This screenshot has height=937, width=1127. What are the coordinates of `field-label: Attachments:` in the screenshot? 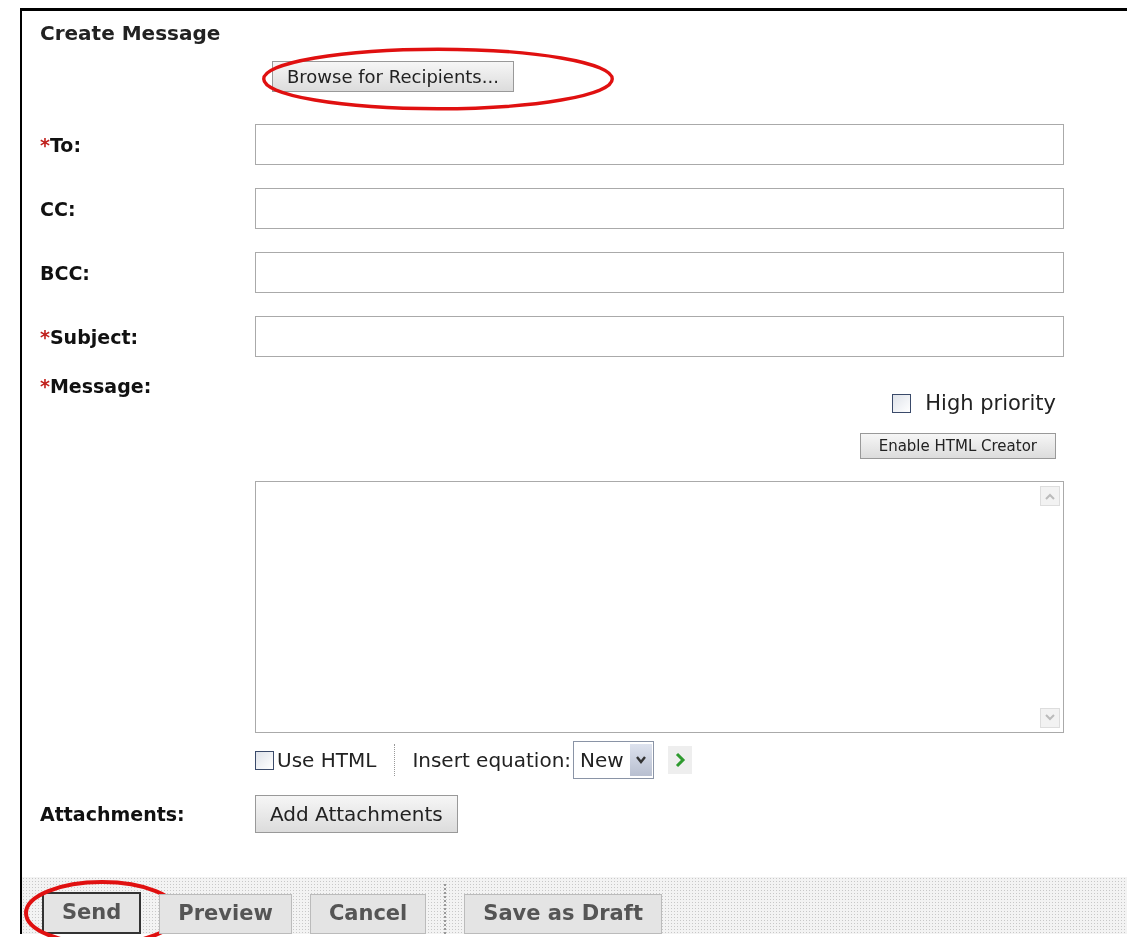 It's located at (113, 814).